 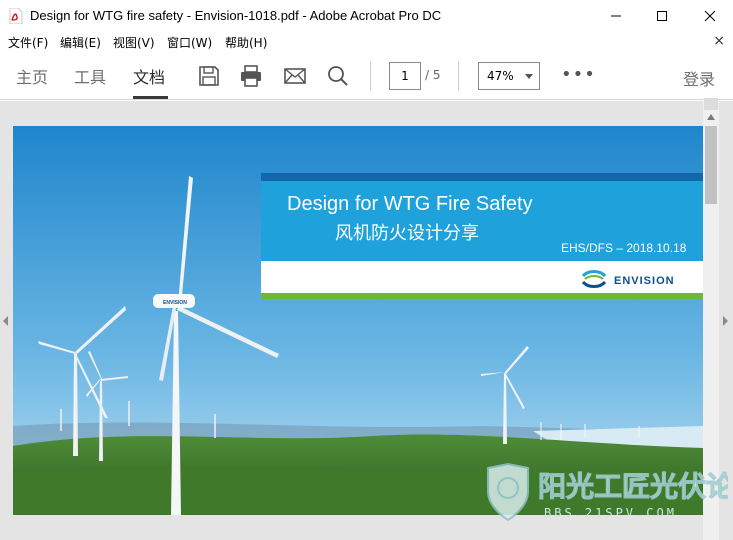 I want to click on page-total: / 5, so click(x=433, y=75).